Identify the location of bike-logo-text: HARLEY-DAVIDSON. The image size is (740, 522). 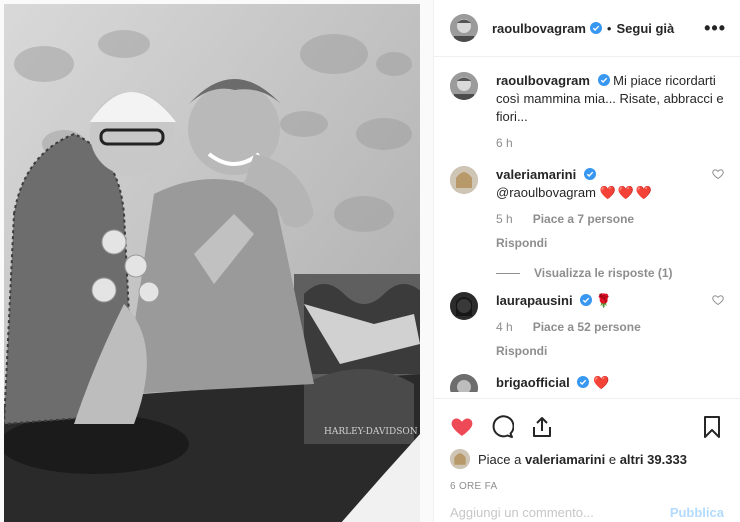
(371, 432).